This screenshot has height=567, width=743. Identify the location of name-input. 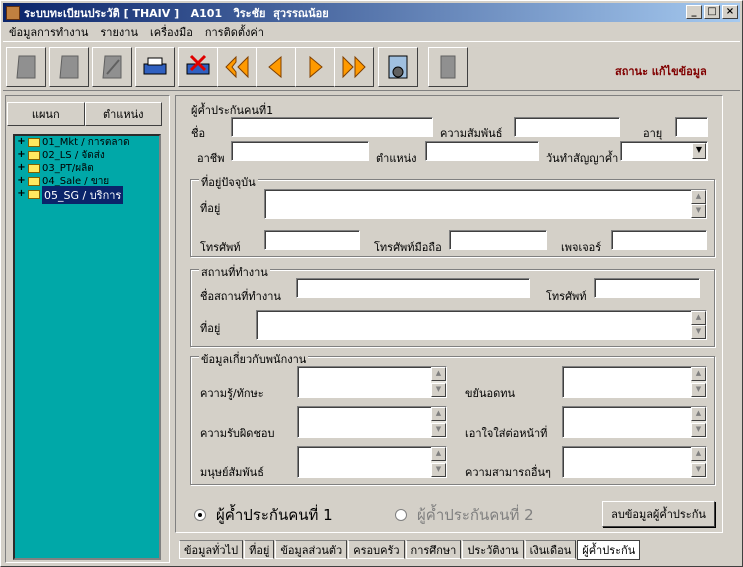
(332, 127).